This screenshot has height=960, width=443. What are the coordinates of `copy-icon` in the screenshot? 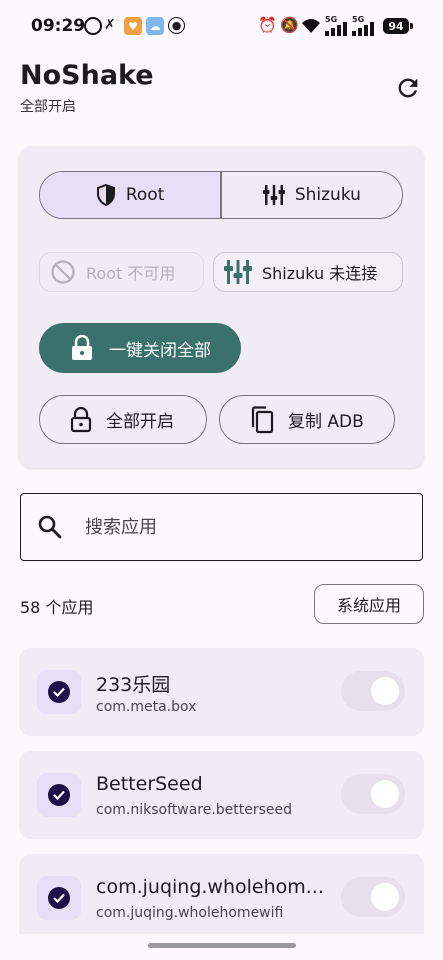 It's located at (262, 419).